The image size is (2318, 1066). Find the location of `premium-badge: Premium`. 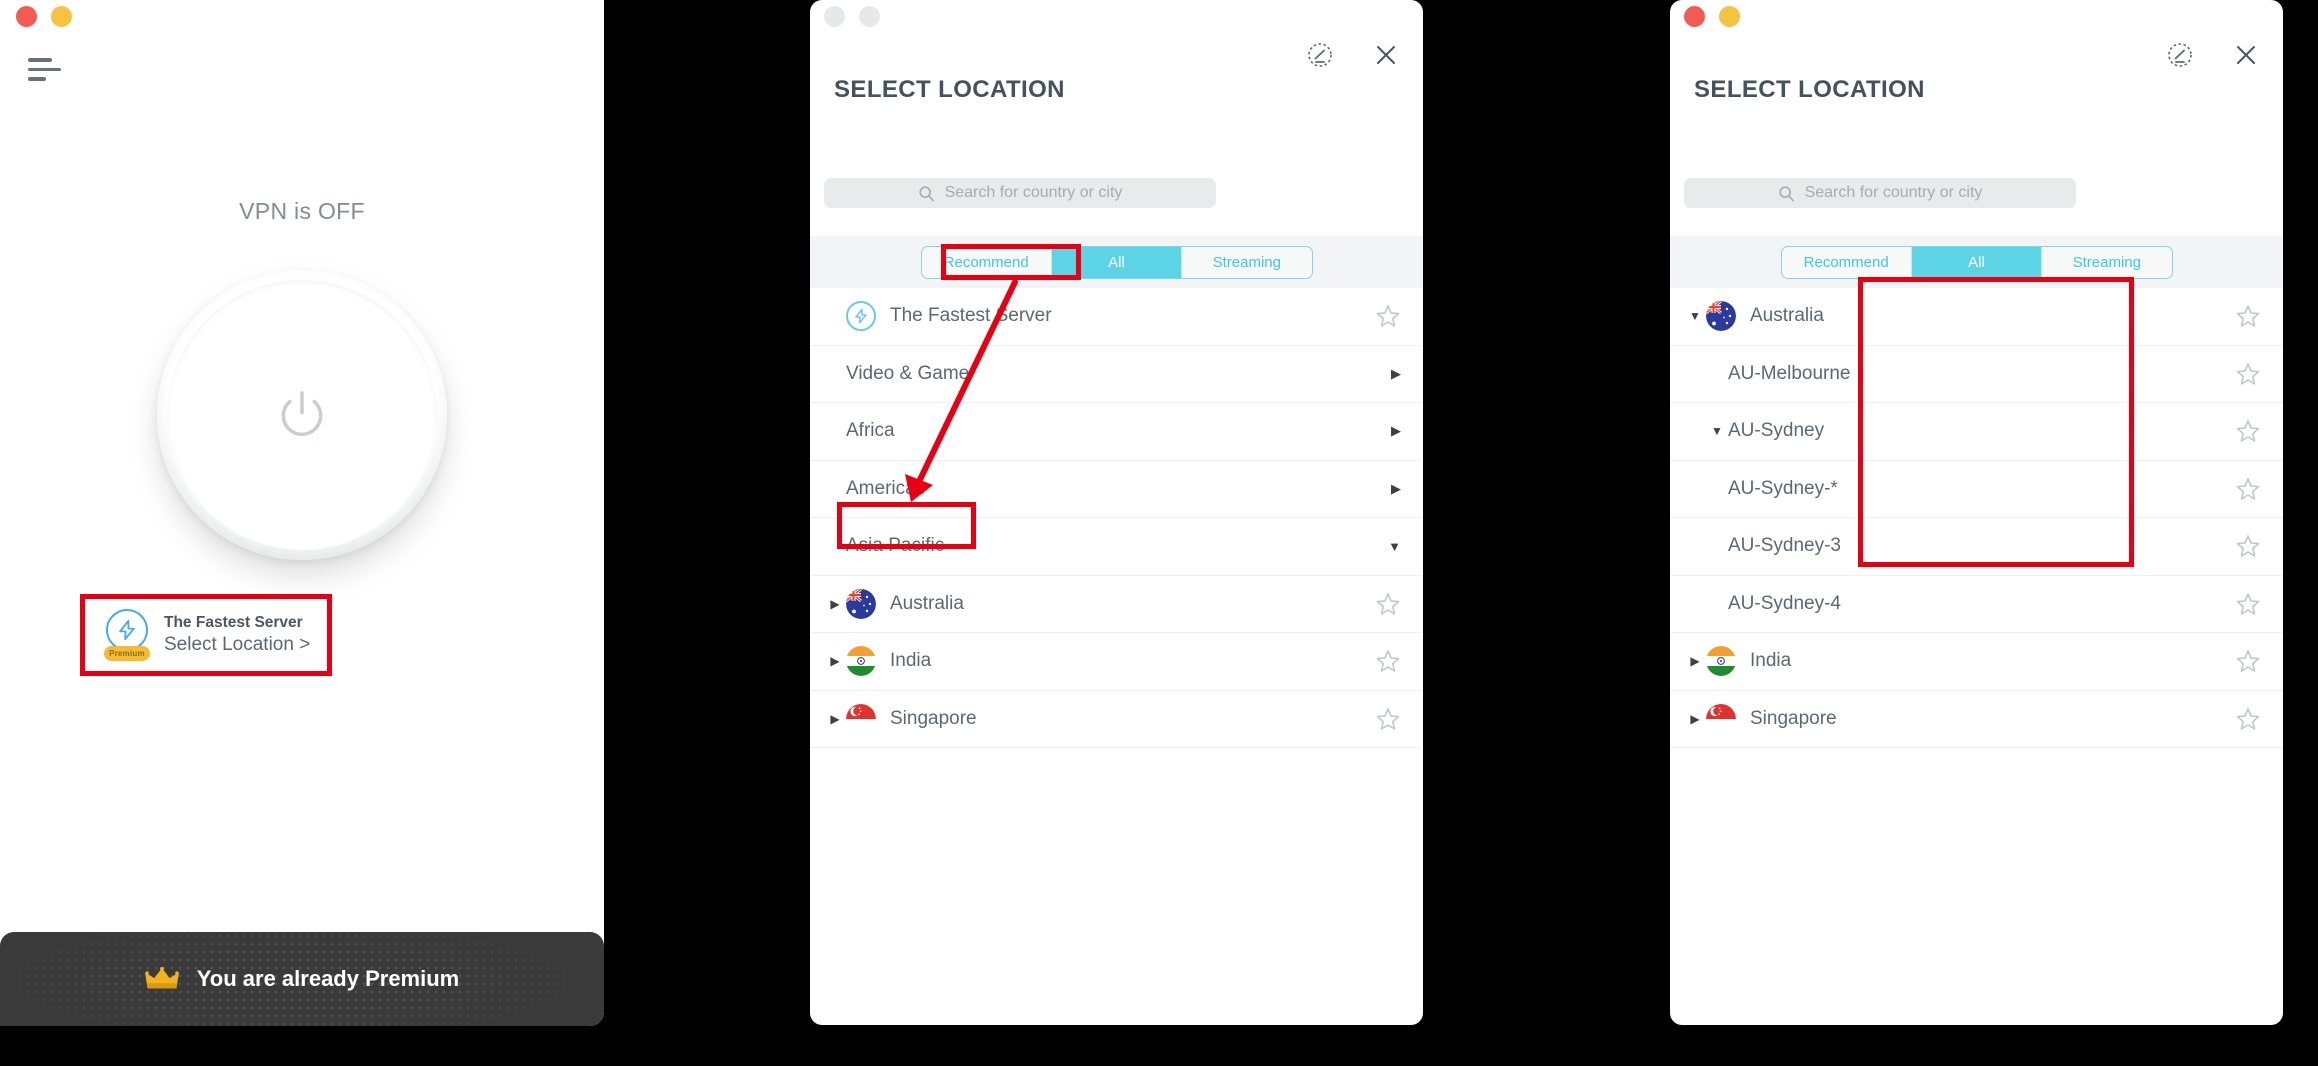

premium-badge: Premium is located at coordinates (127, 653).